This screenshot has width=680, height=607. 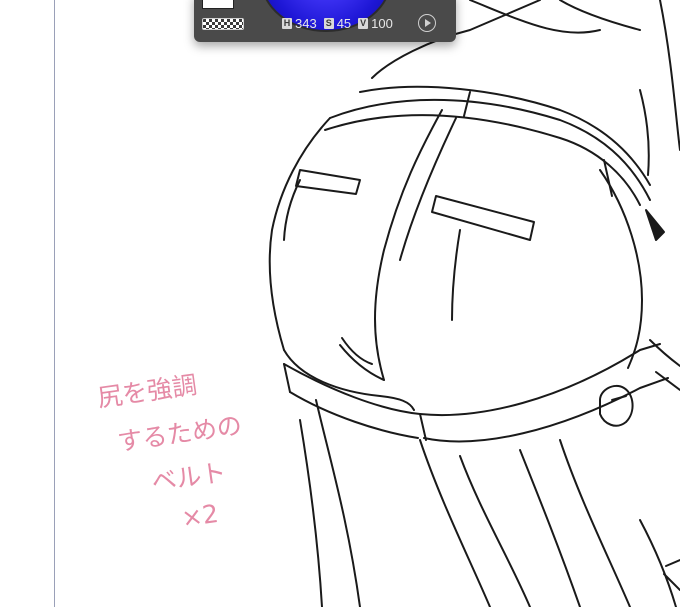 What do you see at coordinates (427, 23) in the screenshot?
I see `expand-arrow-icon` at bounding box center [427, 23].